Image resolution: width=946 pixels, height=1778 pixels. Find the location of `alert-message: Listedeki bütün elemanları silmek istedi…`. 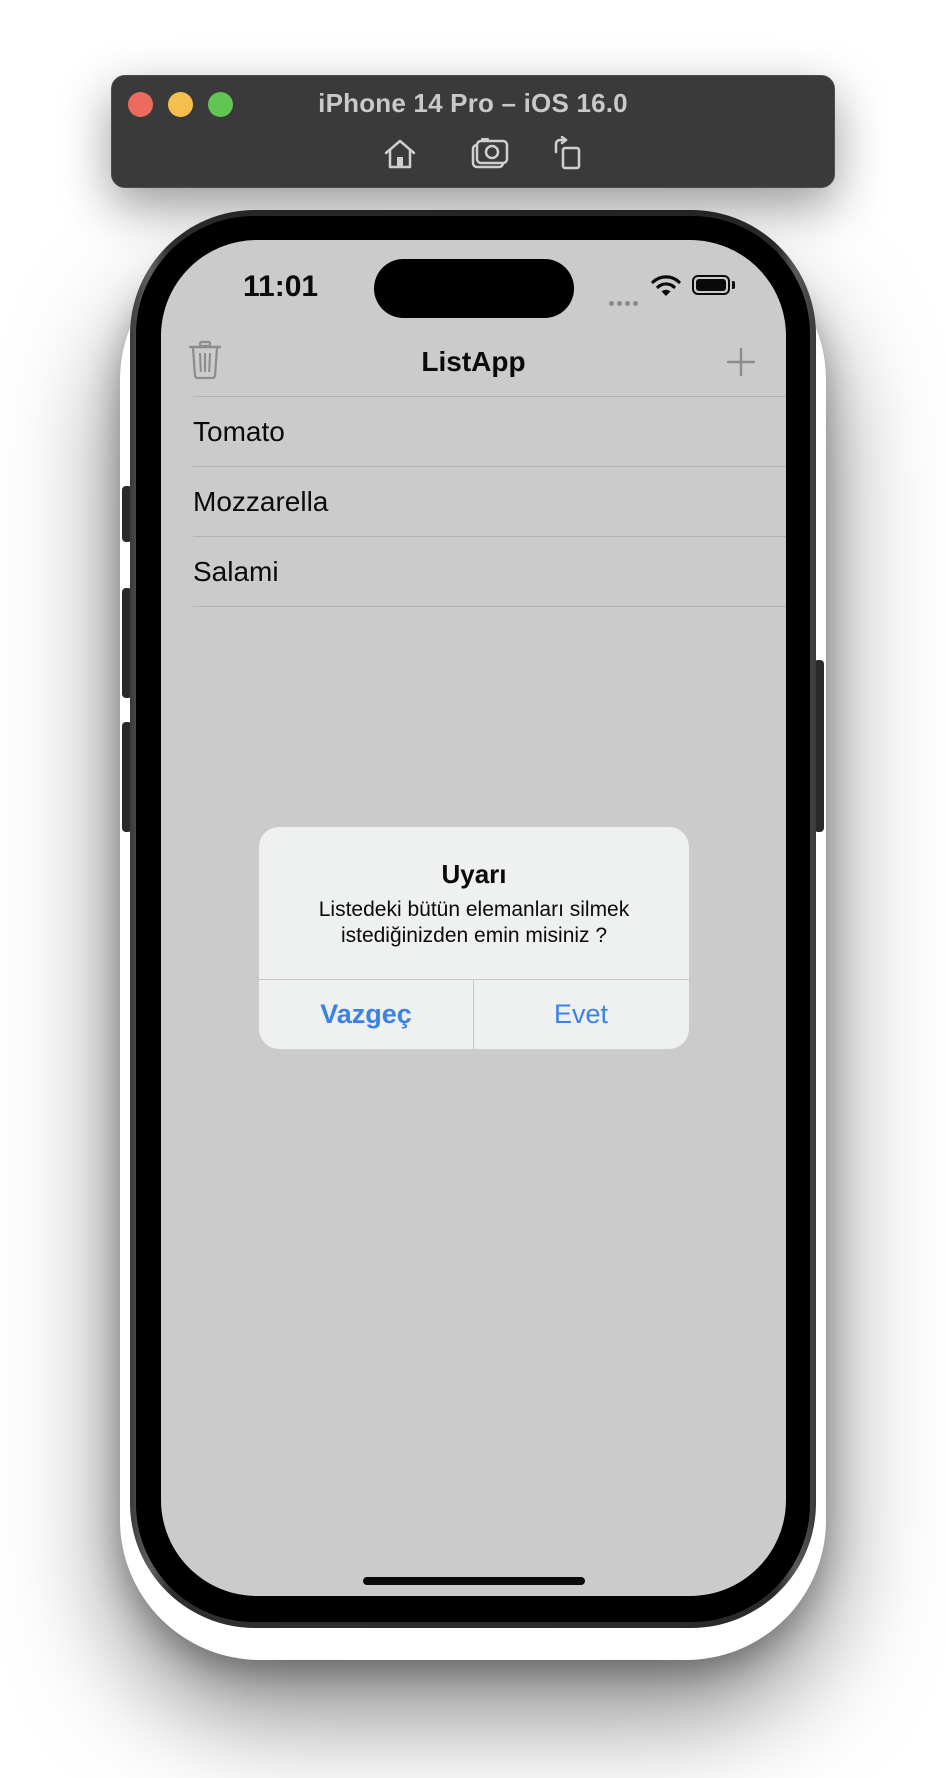

alert-message: Listedeki bütün elemanları silmek istedi… is located at coordinates (474, 923).